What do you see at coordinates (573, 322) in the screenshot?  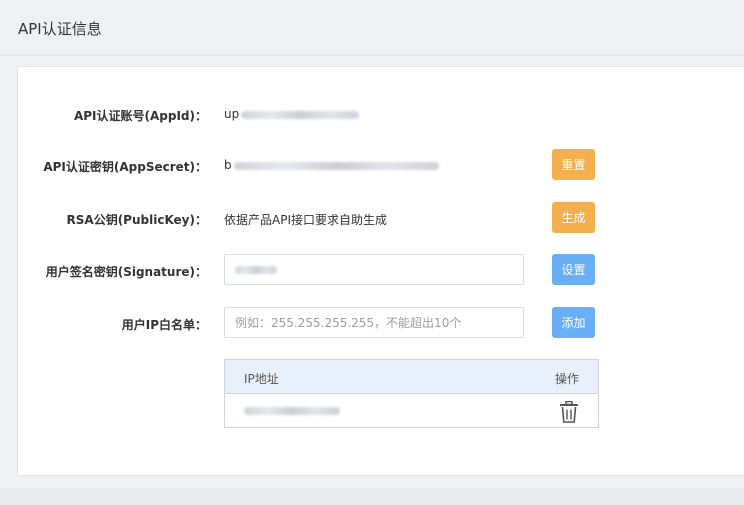 I see `add-ip-button: 添加` at bounding box center [573, 322].